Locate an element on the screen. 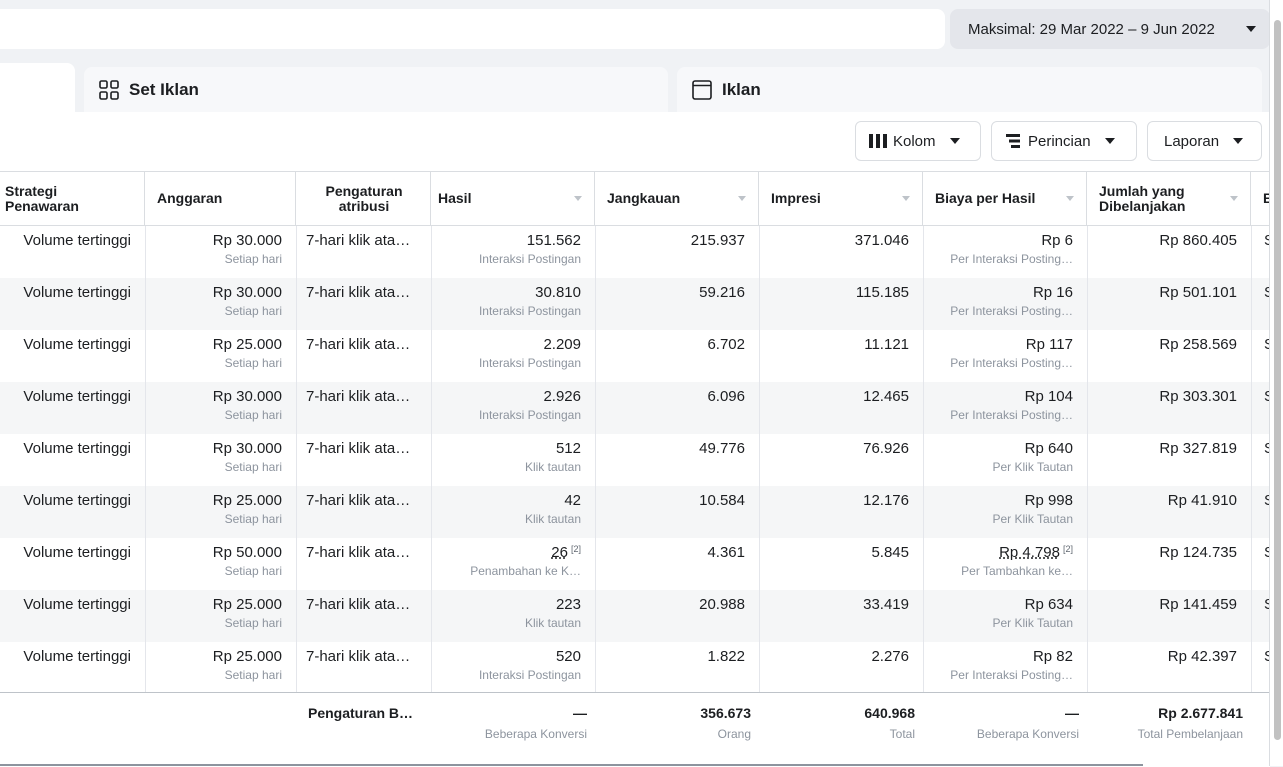  cell-budget-text: Rp 25.000 is located at coordinates (247, 500).